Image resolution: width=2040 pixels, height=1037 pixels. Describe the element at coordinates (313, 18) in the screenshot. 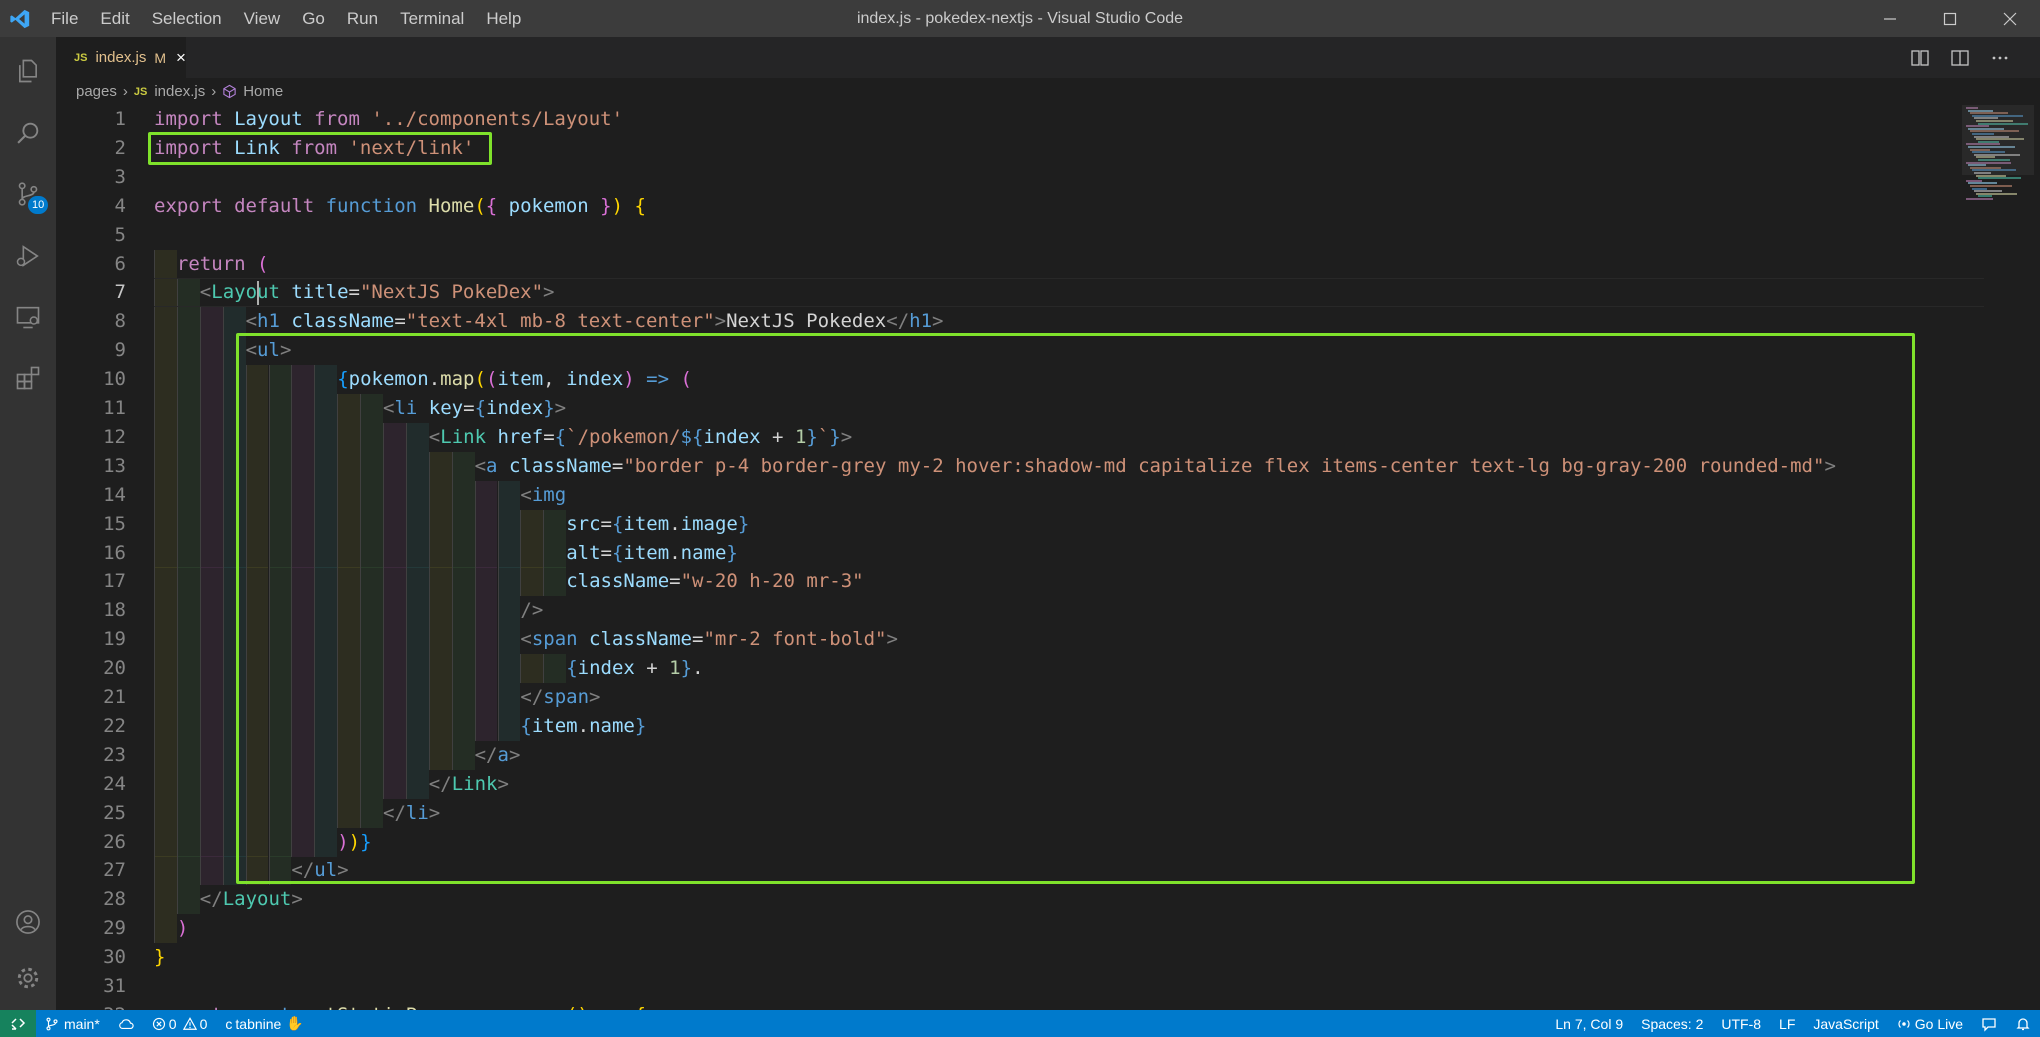

I see `menu-go: Go` at that location.